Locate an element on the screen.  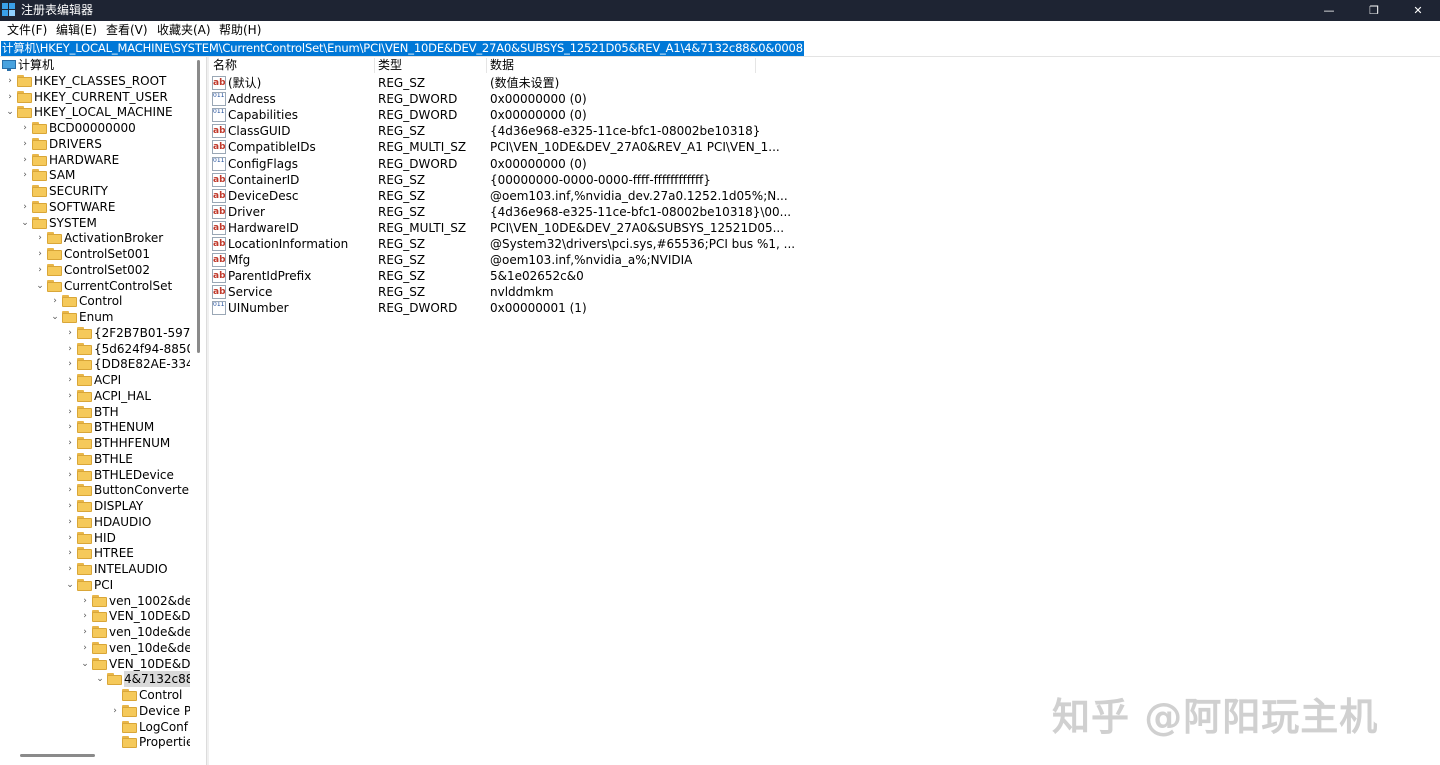
tree-item-label: HARDWARE is located at coordinates (84, 160).